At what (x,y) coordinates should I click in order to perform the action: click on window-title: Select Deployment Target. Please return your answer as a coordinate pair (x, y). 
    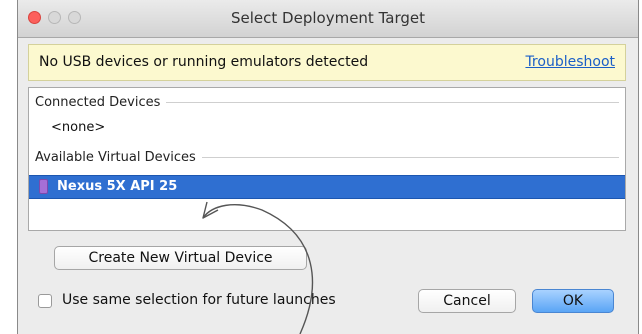
    Looking at the image, I should click on (328, 18).